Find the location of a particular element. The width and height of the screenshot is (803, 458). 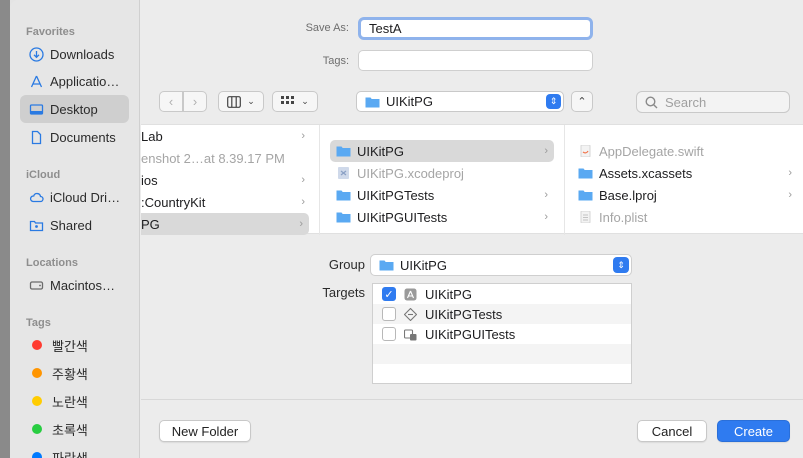

list-item: UIKitPGUITests › is located at coordinates (442, 217).